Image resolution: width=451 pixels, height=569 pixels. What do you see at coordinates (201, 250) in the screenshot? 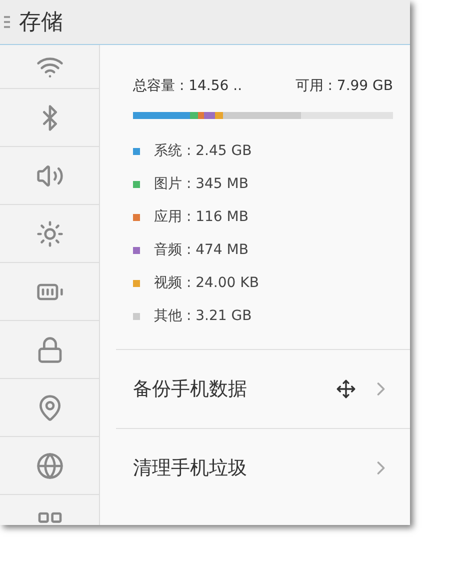
I see `legend-label: 音频 : 474 MB` at bounding box center [201, 250].